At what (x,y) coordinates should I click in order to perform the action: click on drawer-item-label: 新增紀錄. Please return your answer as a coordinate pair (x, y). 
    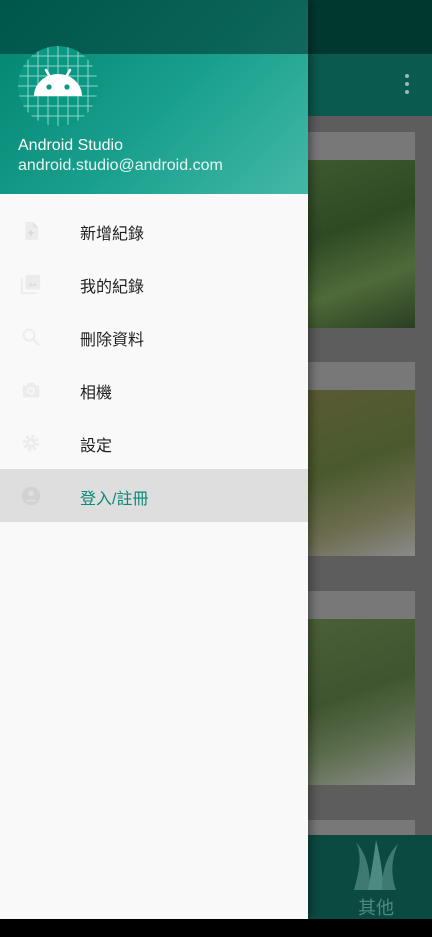
    Looking at the image, I should click on (112, 234).